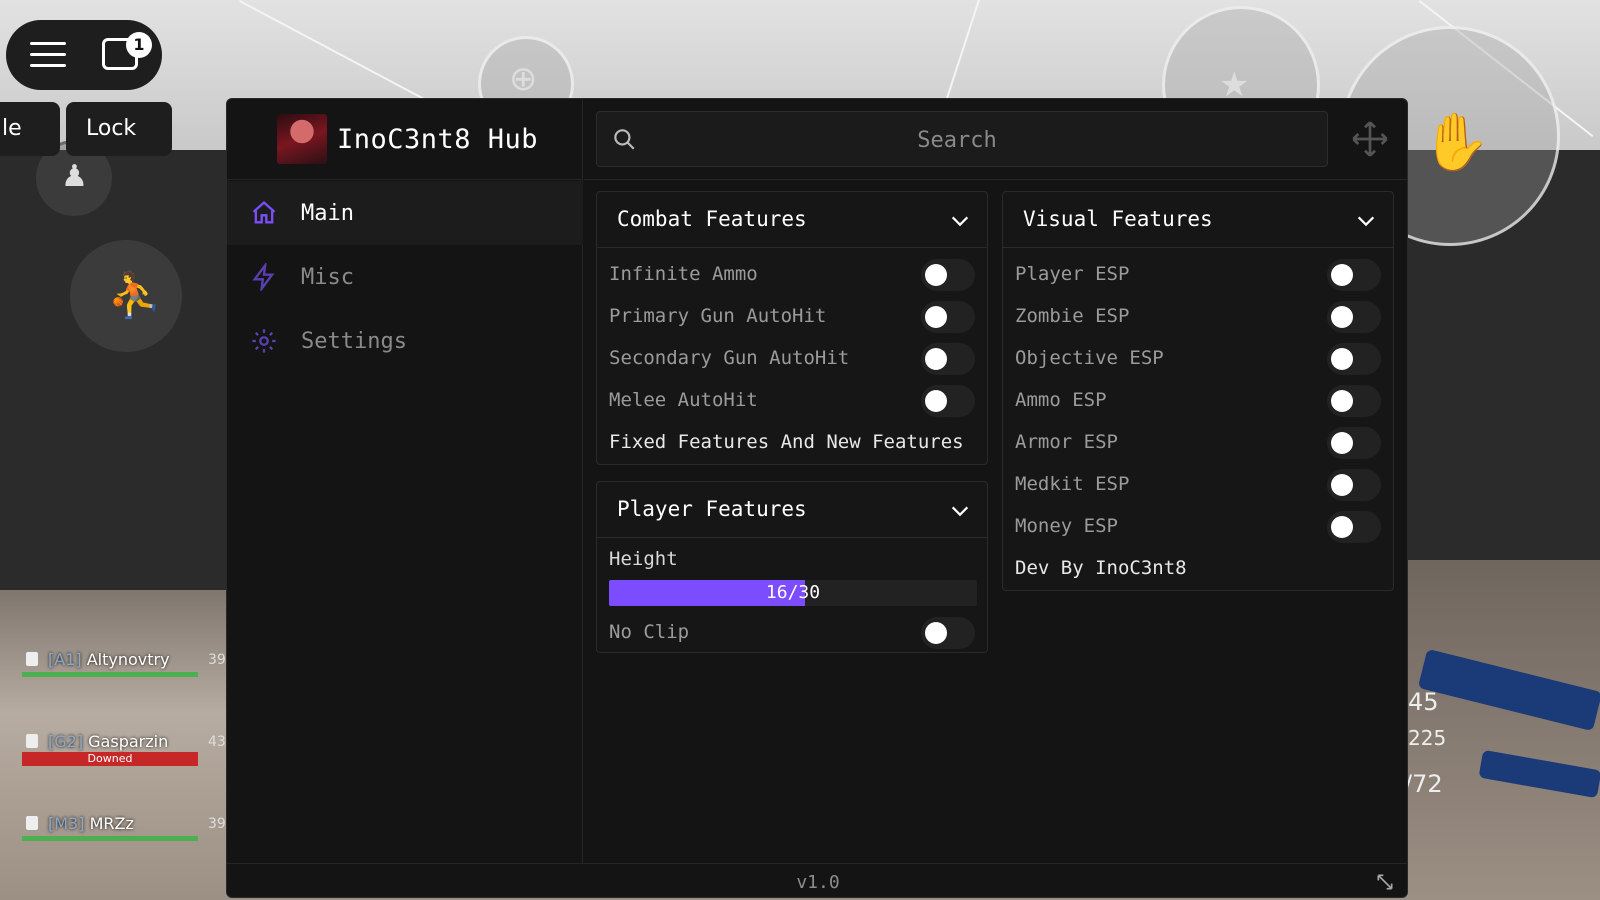  I want to click on toggle-label: Objective ESP, so click(1089, 358).